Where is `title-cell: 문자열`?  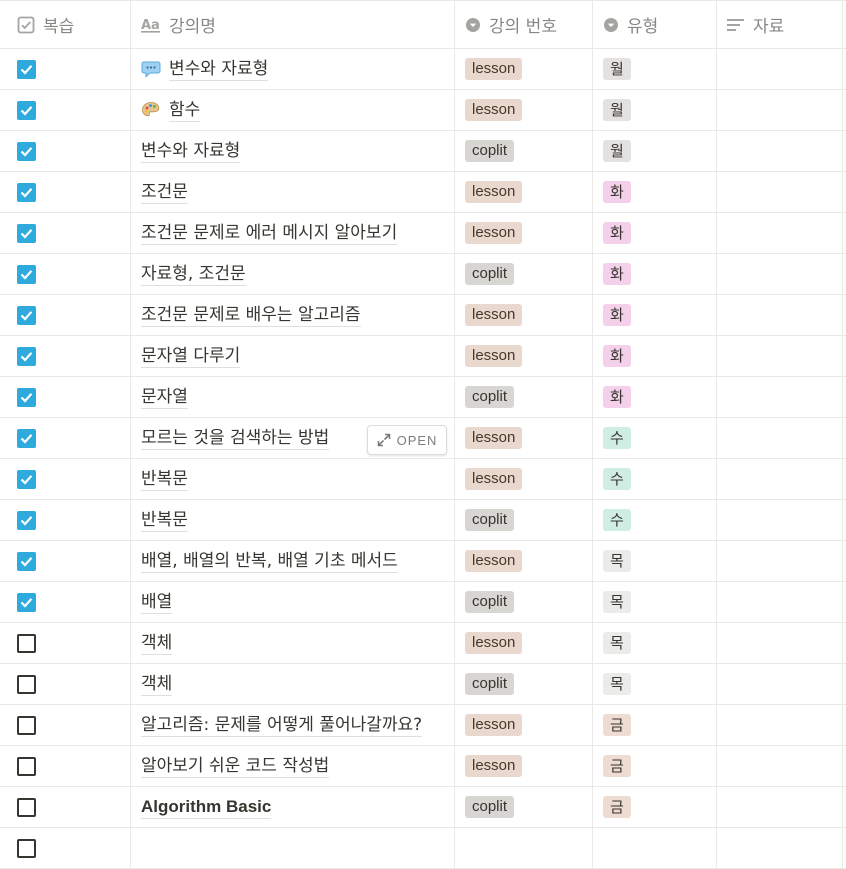
title-cell: 문자열 is located at coordinates (293, 397).